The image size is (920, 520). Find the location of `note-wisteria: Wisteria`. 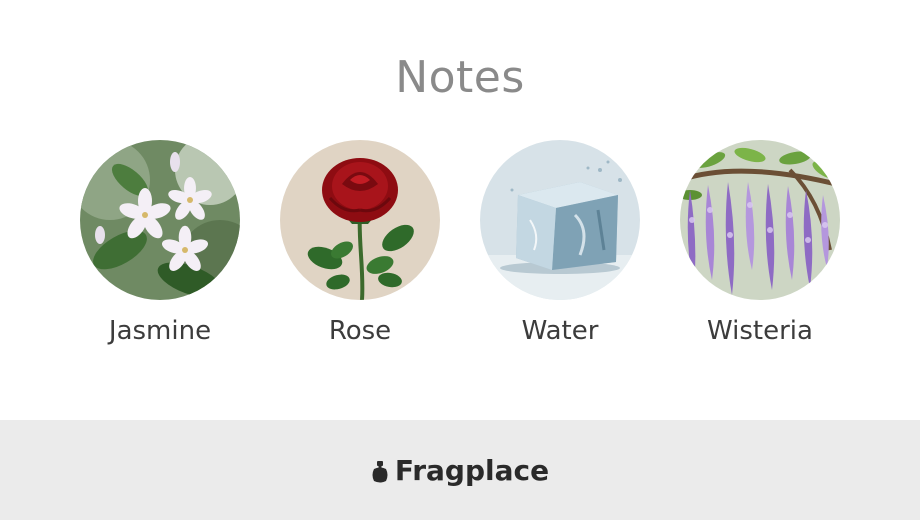

note-wisteria: Wisteria is located at coordinates (760, 250).